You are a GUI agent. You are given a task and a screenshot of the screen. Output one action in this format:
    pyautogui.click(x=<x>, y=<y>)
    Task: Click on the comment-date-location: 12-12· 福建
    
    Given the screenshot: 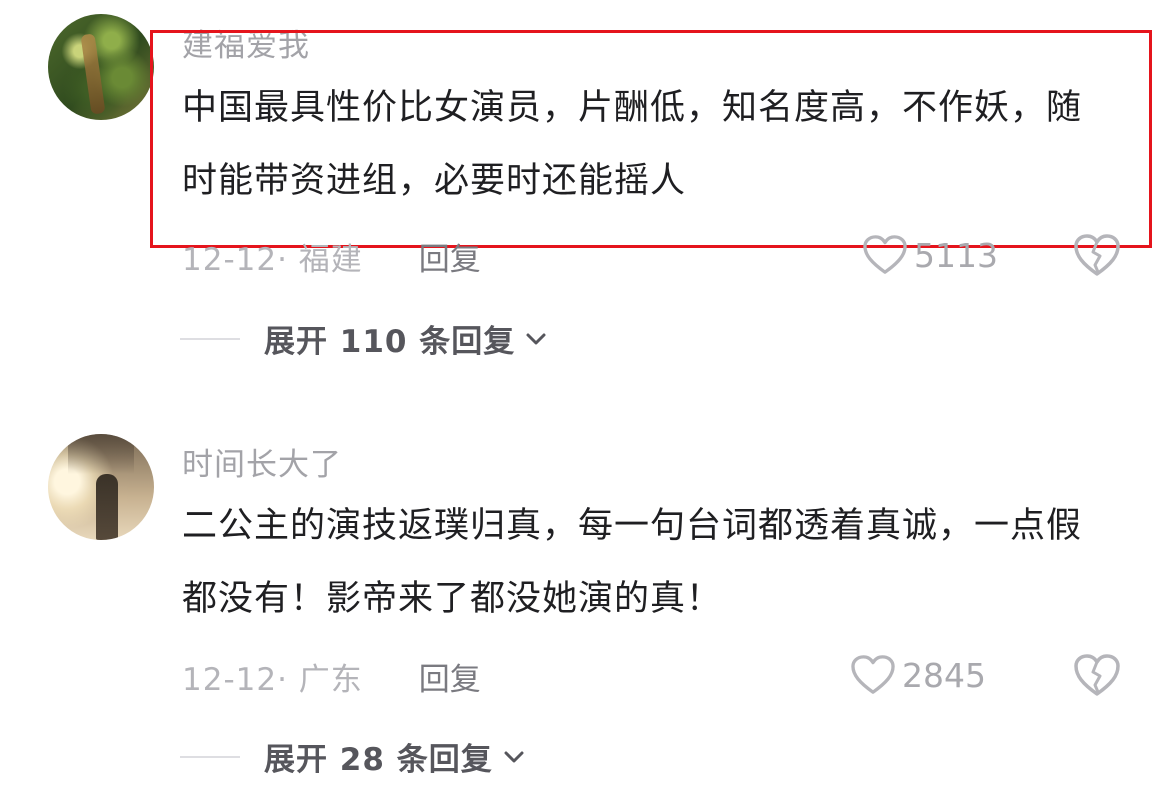 What is the action you would take?
    pyautogui.click(x=272, y=259)
    